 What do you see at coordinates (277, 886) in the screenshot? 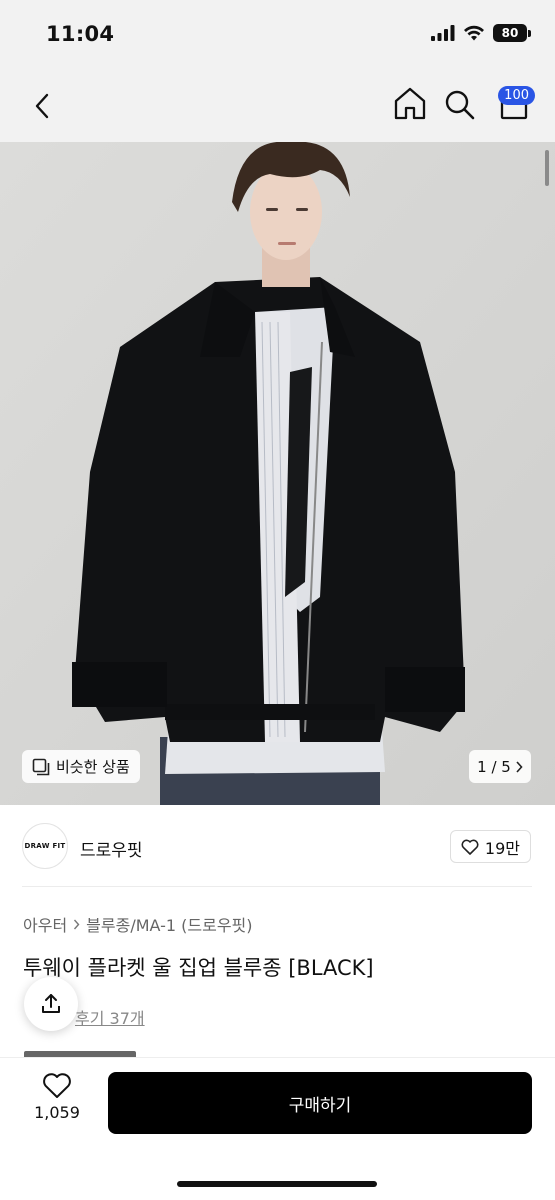
I see `divider` at bounding box center [277, 886].